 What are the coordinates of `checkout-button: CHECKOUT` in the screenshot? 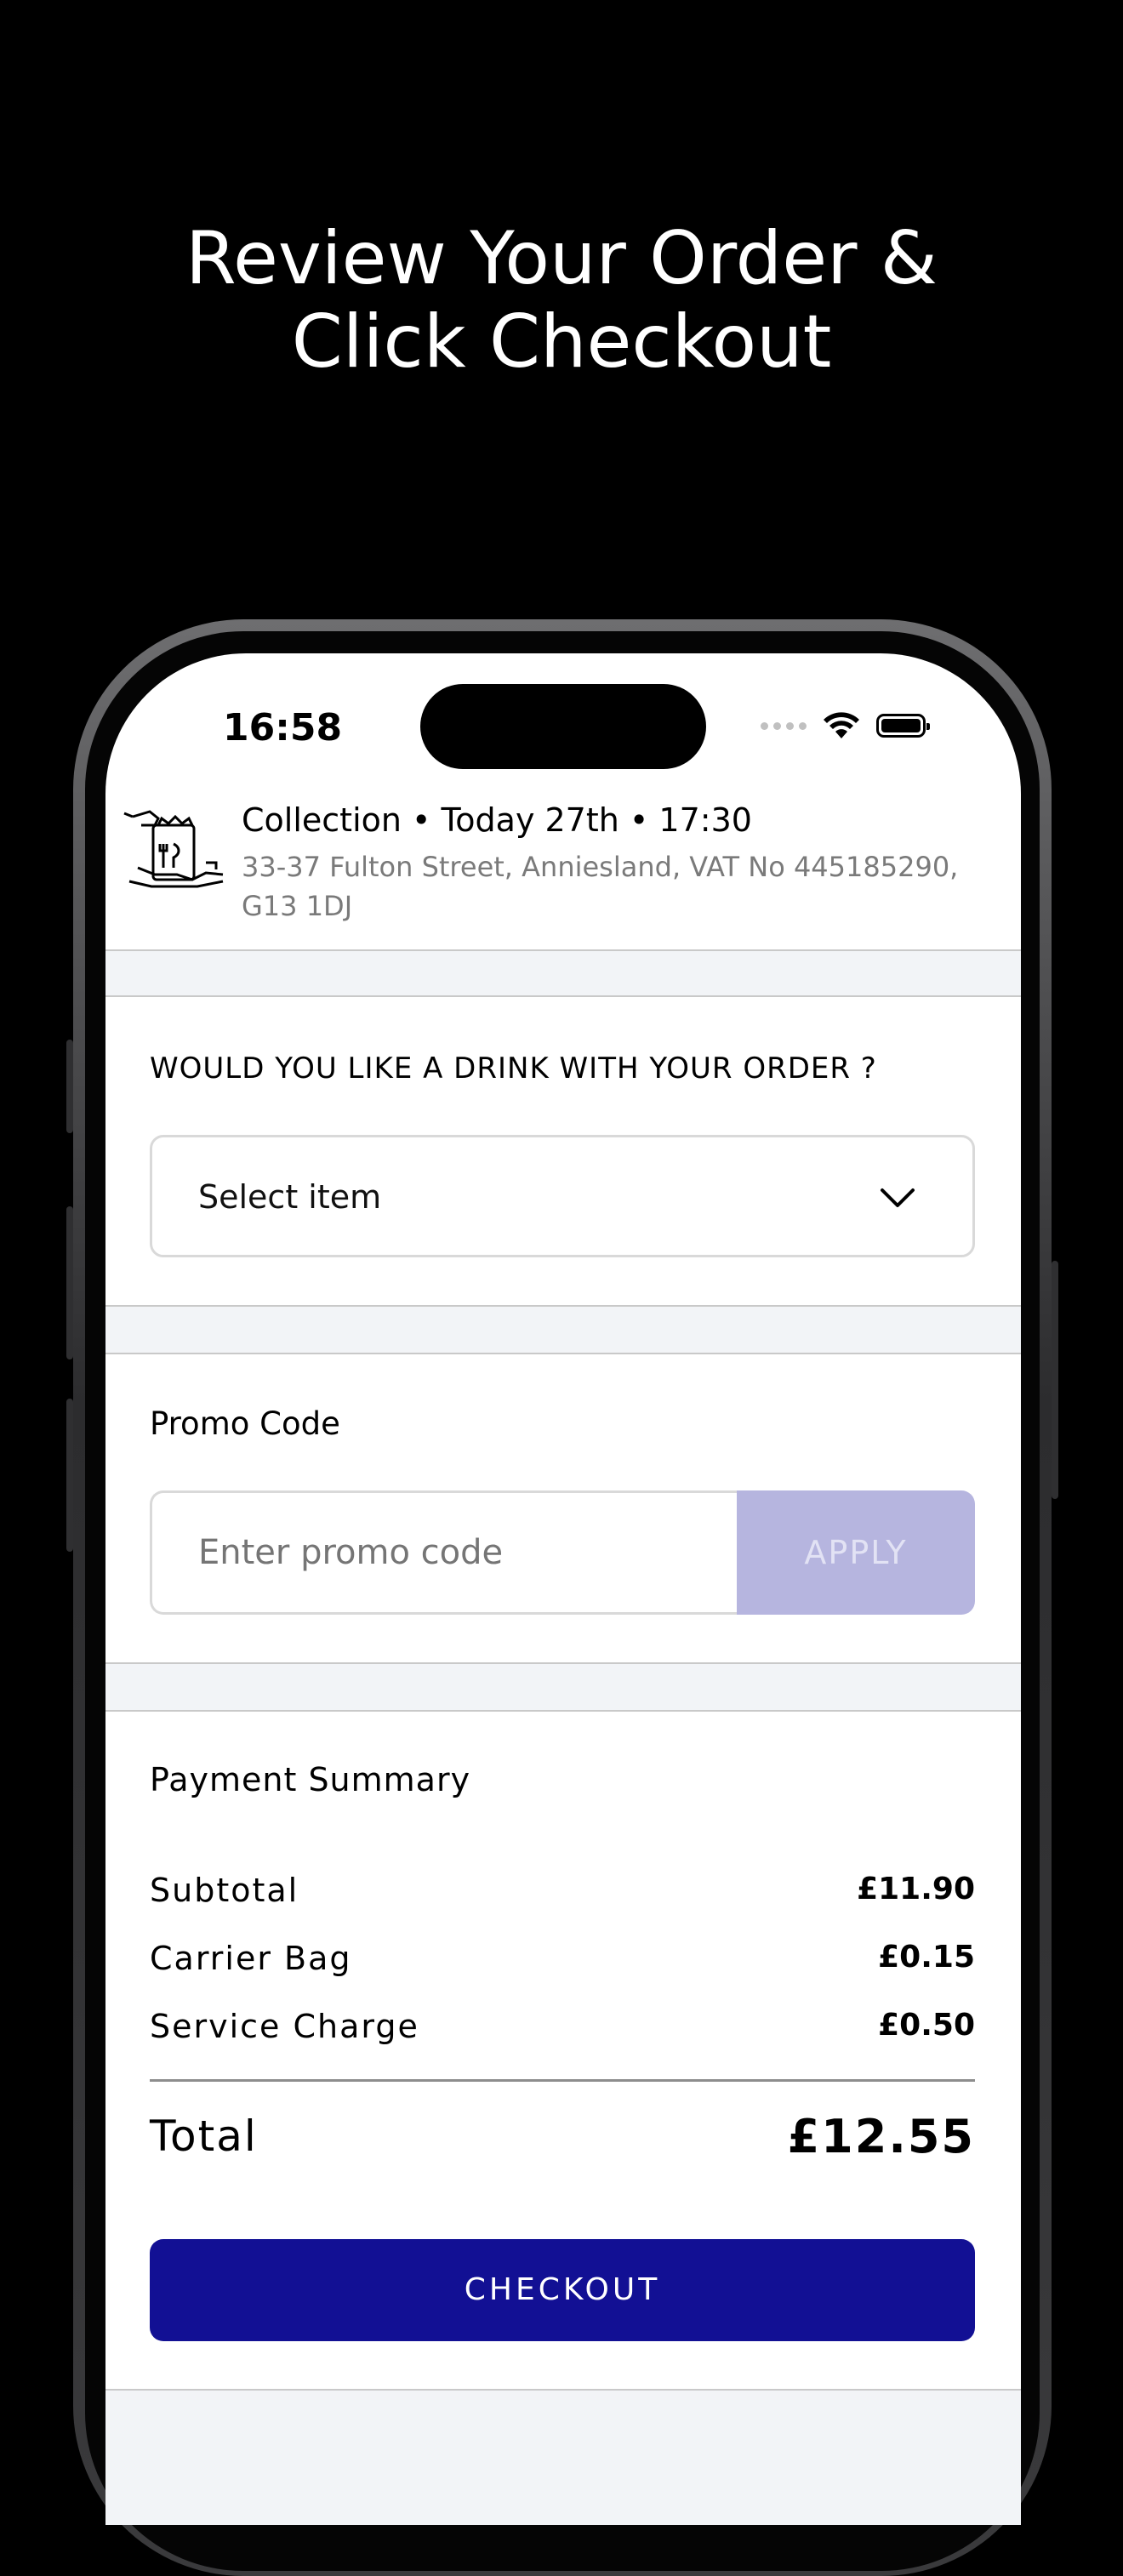 It's located at (562, 2290).